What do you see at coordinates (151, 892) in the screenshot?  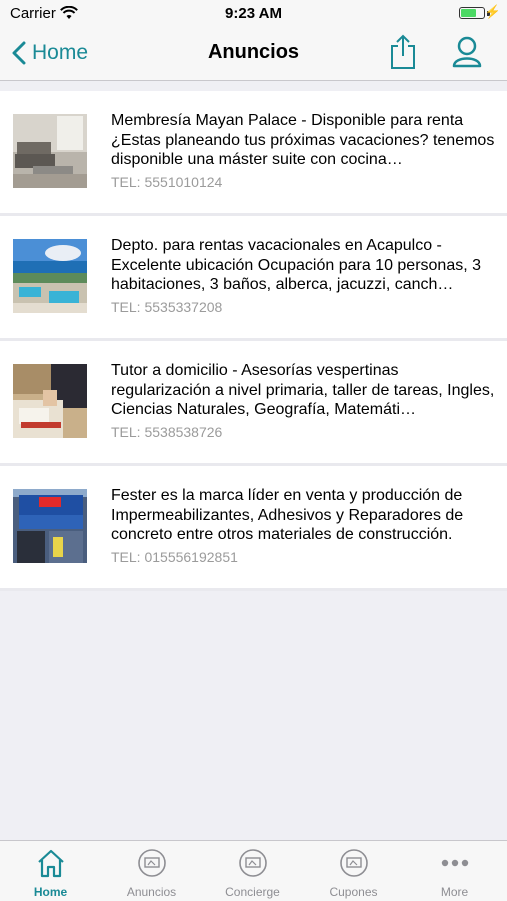 I see `tab-label: Anuncios` at bounding box center [151, 892].